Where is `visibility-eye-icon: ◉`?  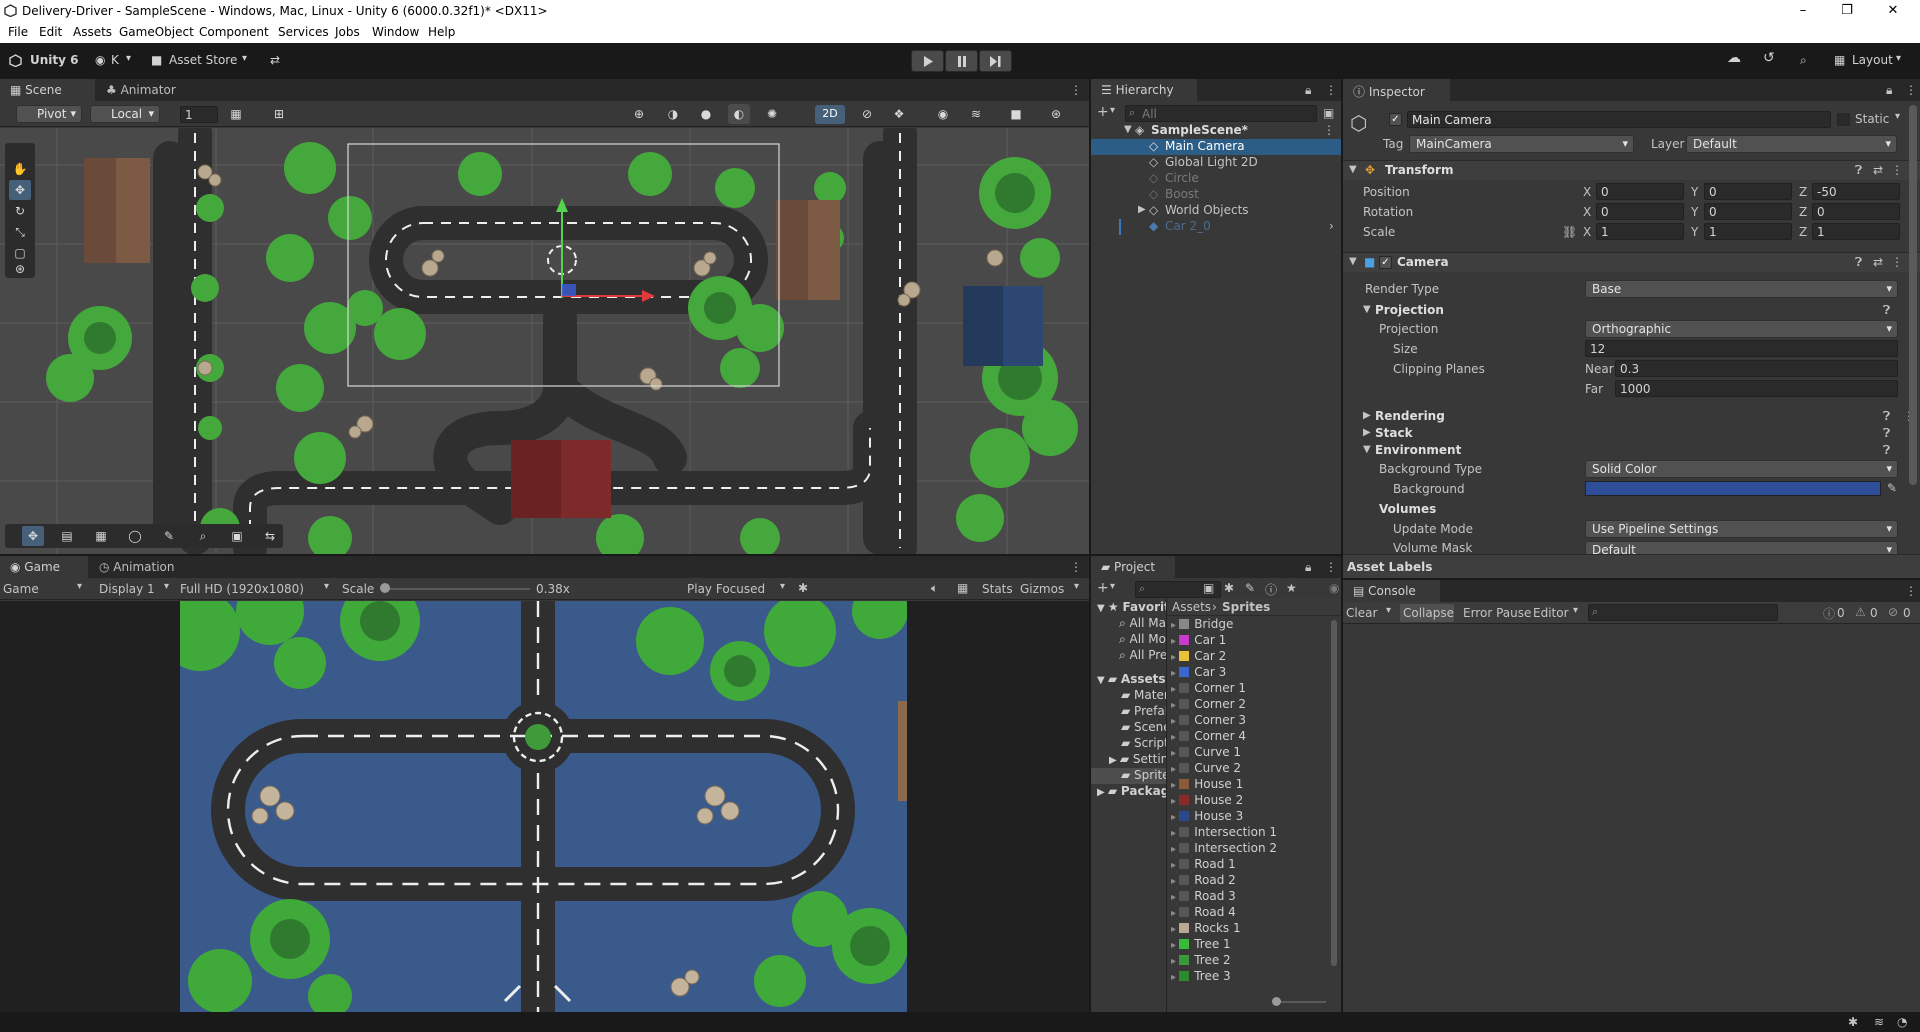
visibility-eye-icon: ◉ is located at coordinates (943, 114).